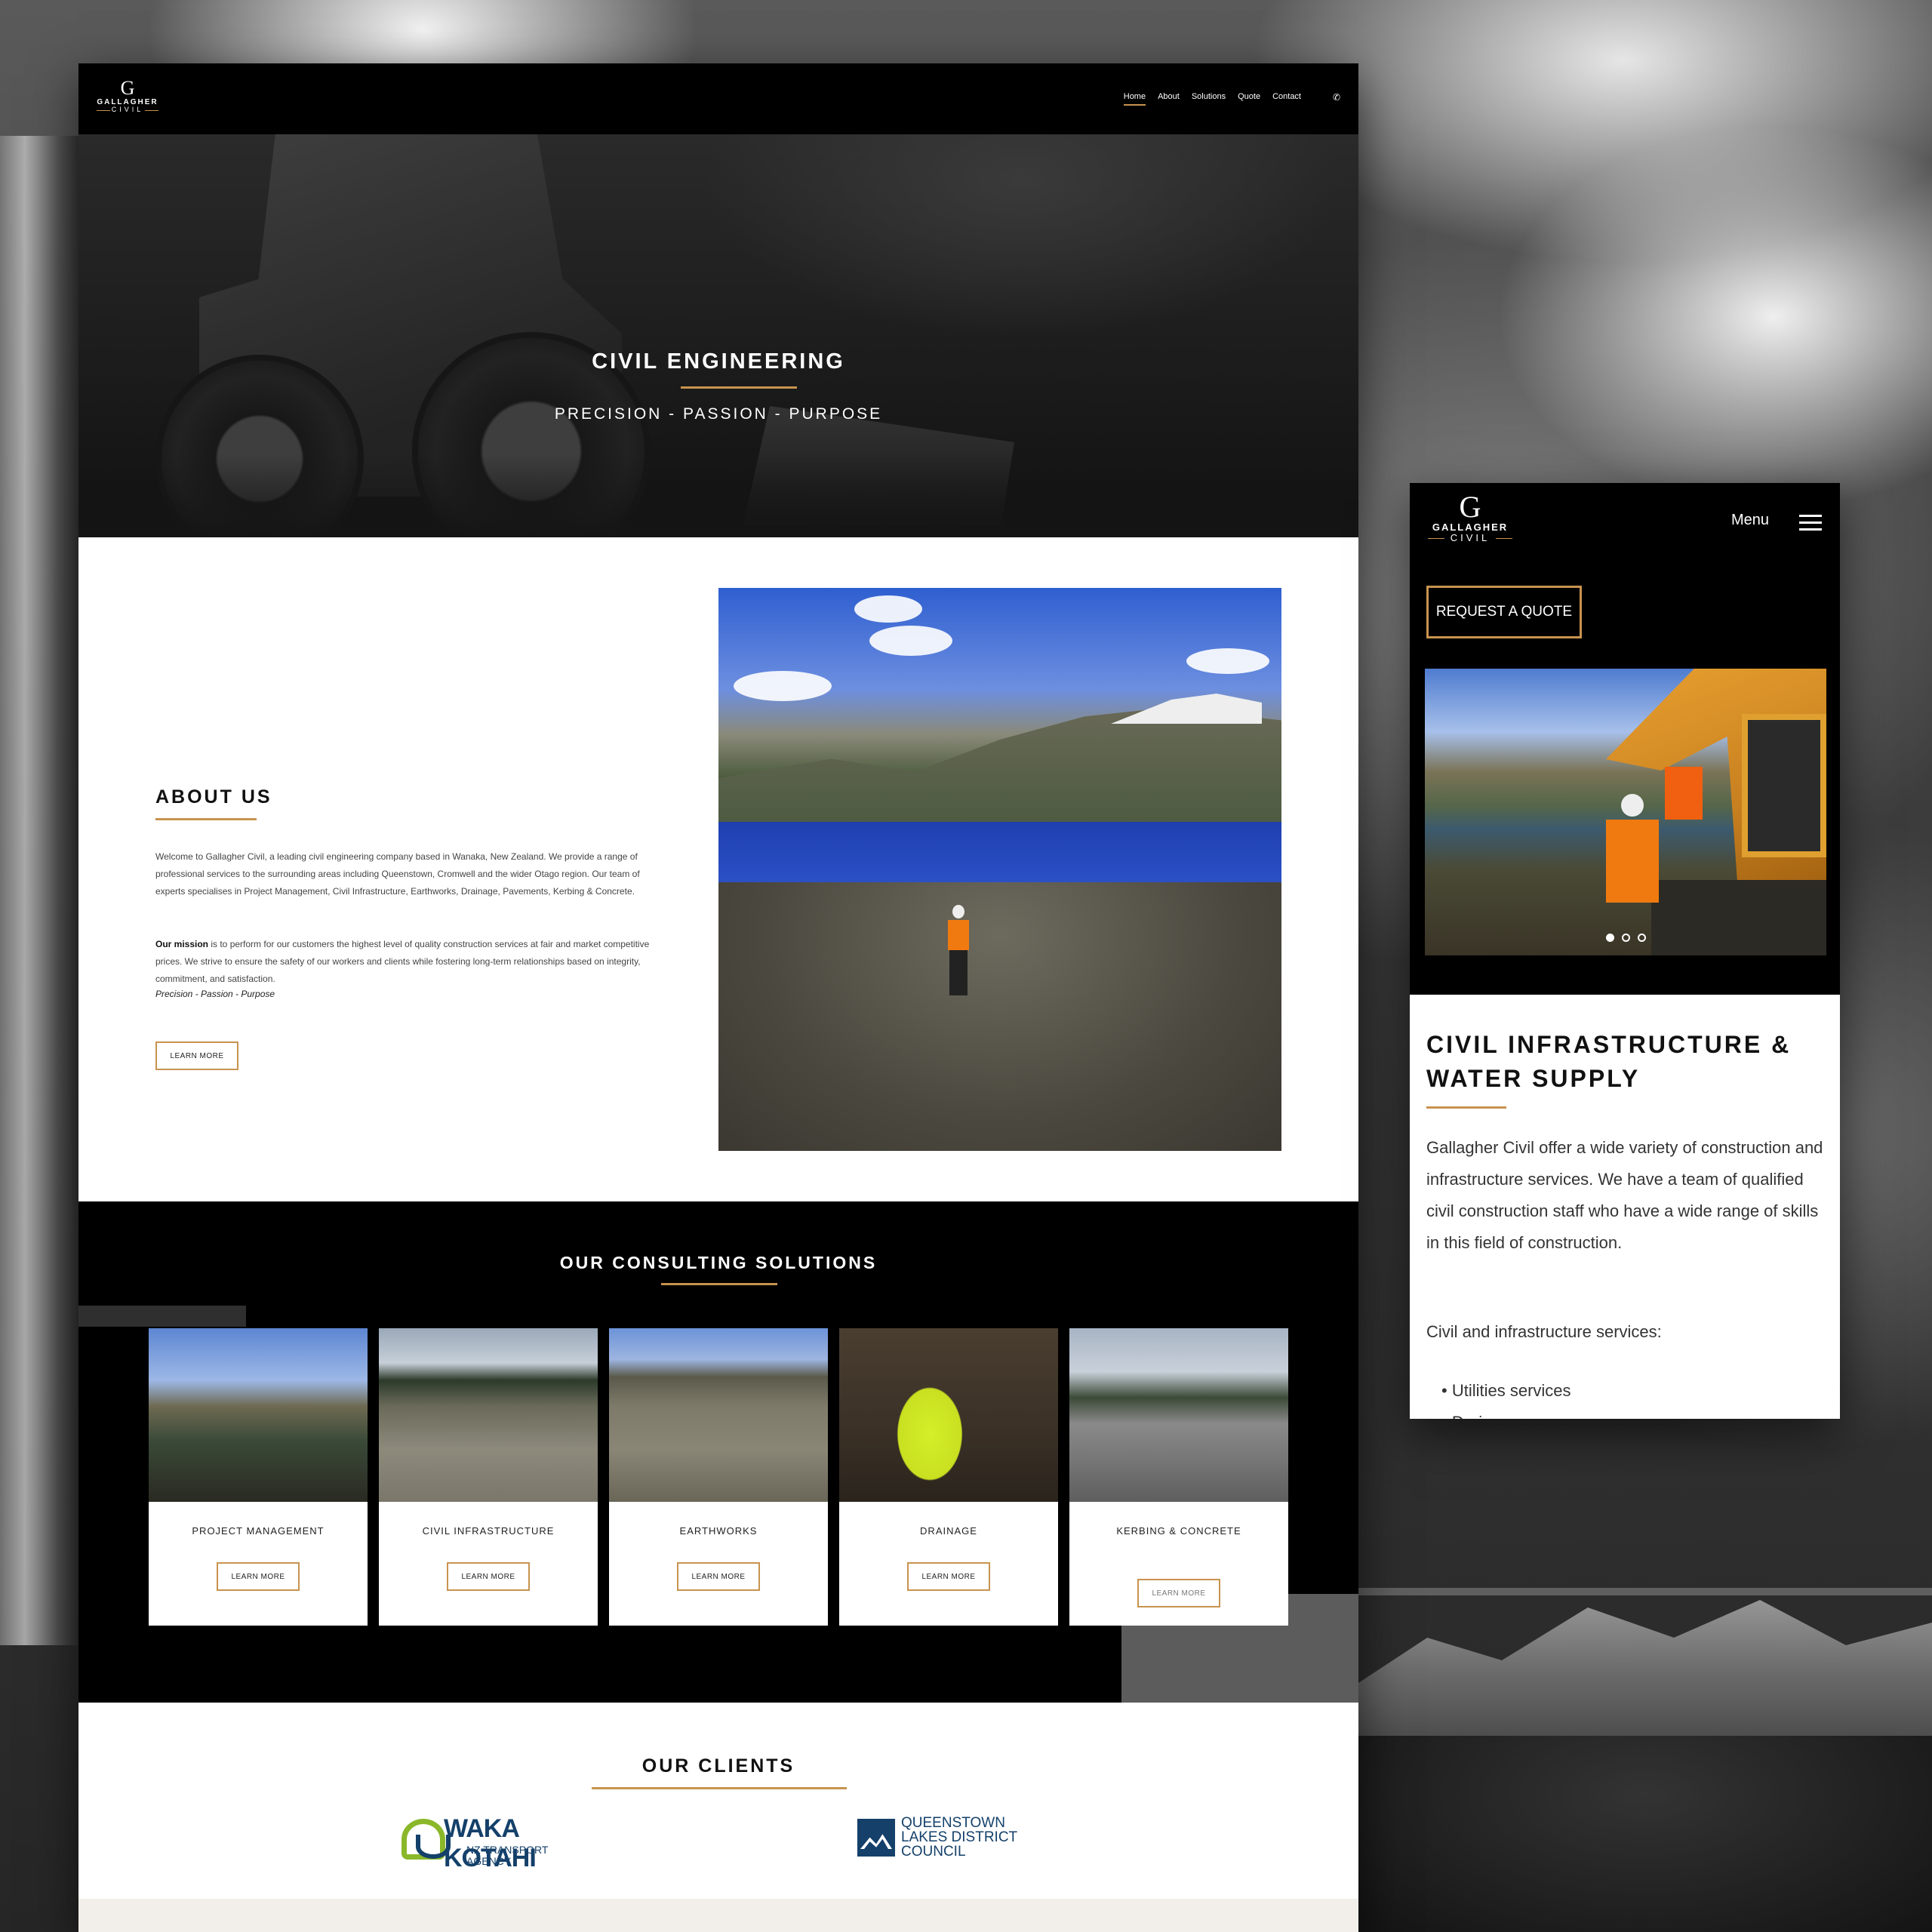  What do you see at coordinates (162, 1316) in the screenshot?
I see `decor-band` at bounding box center [162, 1316].